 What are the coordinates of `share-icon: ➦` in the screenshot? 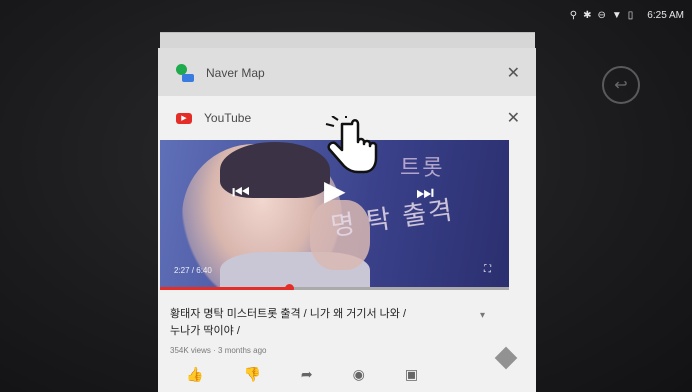 It's located at (307, 374).